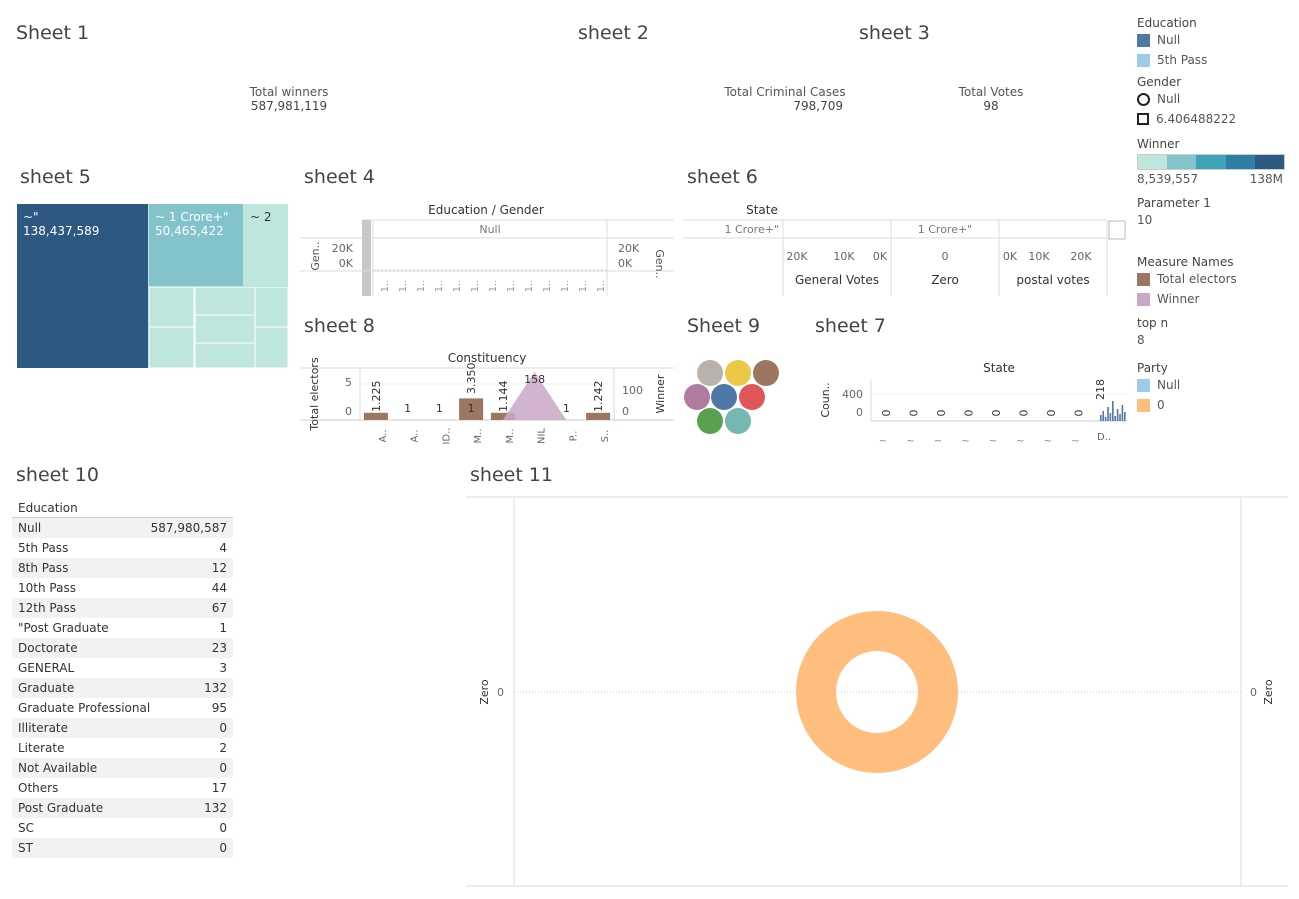  Describe the element at coordinates (1161, 405) in the screenshot. I see `legend-label: 0` at that location.